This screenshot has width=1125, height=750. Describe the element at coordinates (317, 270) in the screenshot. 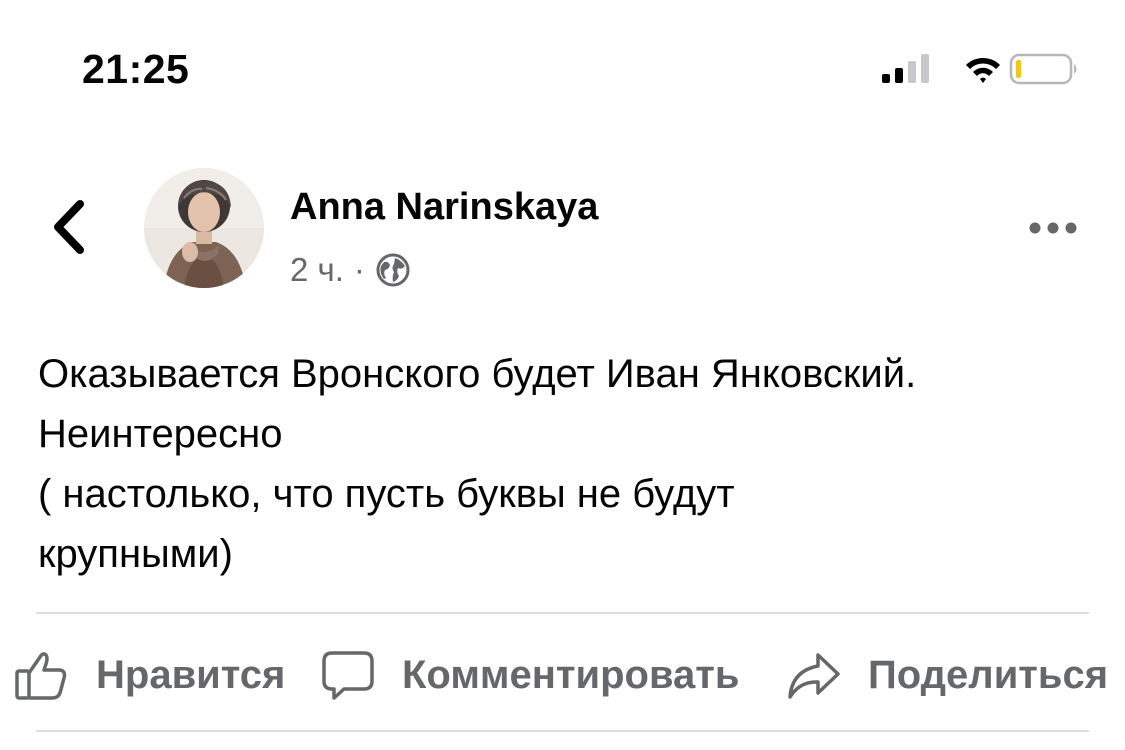

I see `post-timestamp: 2 ч.` at that location.